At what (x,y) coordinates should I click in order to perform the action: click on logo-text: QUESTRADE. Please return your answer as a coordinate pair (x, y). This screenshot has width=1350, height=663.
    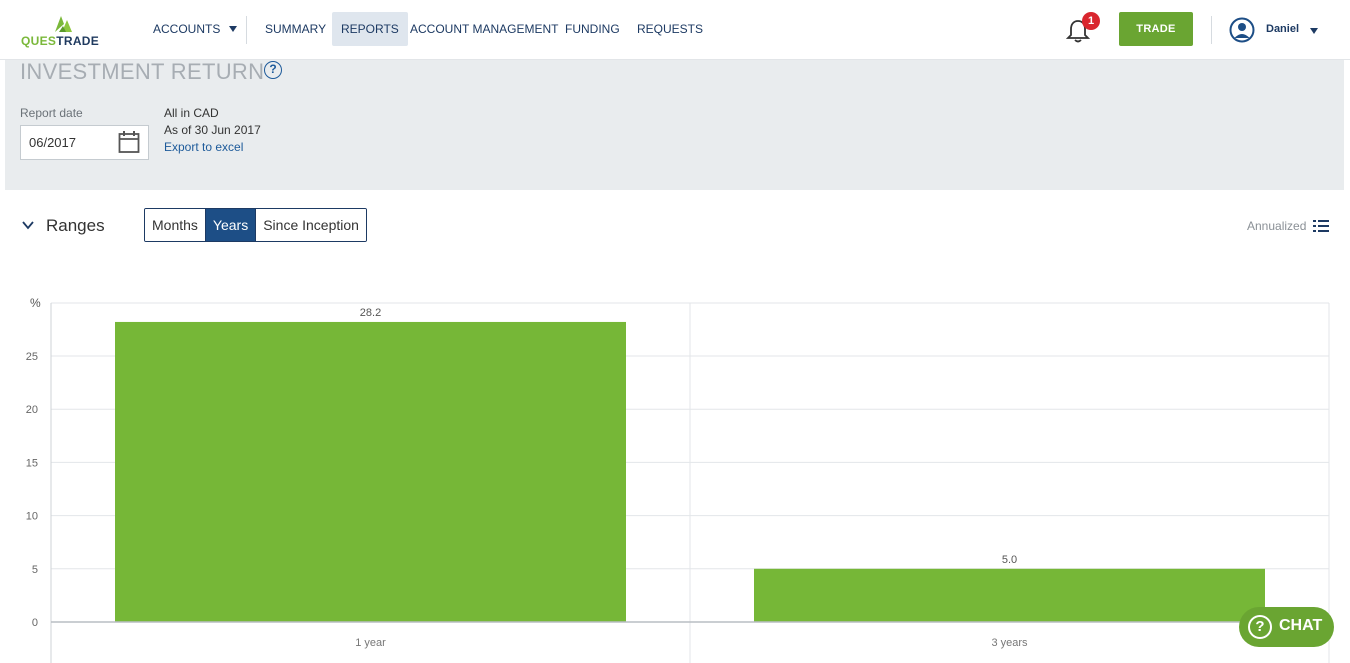
    Looking at the image, I should click on (60, 41).